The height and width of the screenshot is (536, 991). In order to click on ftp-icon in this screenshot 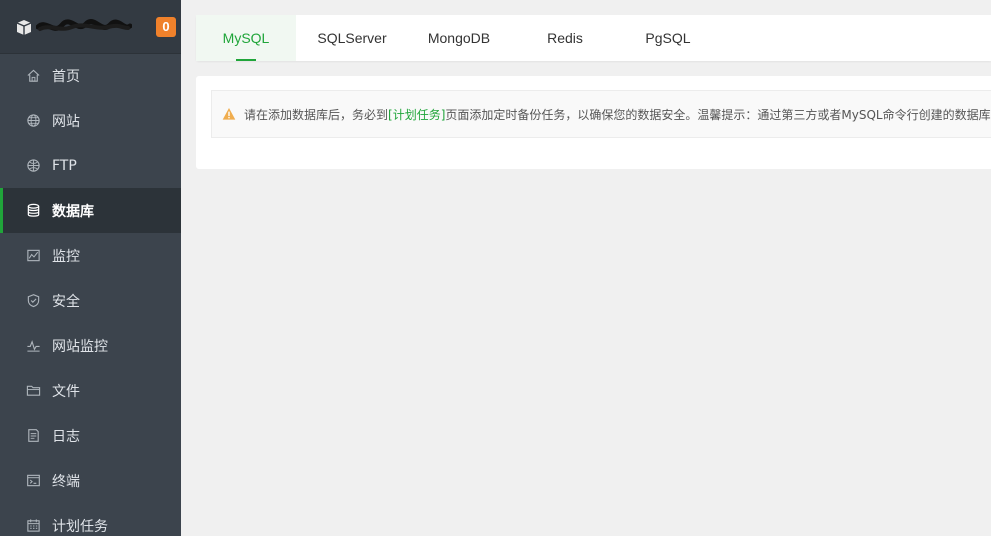, I will do `click(33, 166)`.